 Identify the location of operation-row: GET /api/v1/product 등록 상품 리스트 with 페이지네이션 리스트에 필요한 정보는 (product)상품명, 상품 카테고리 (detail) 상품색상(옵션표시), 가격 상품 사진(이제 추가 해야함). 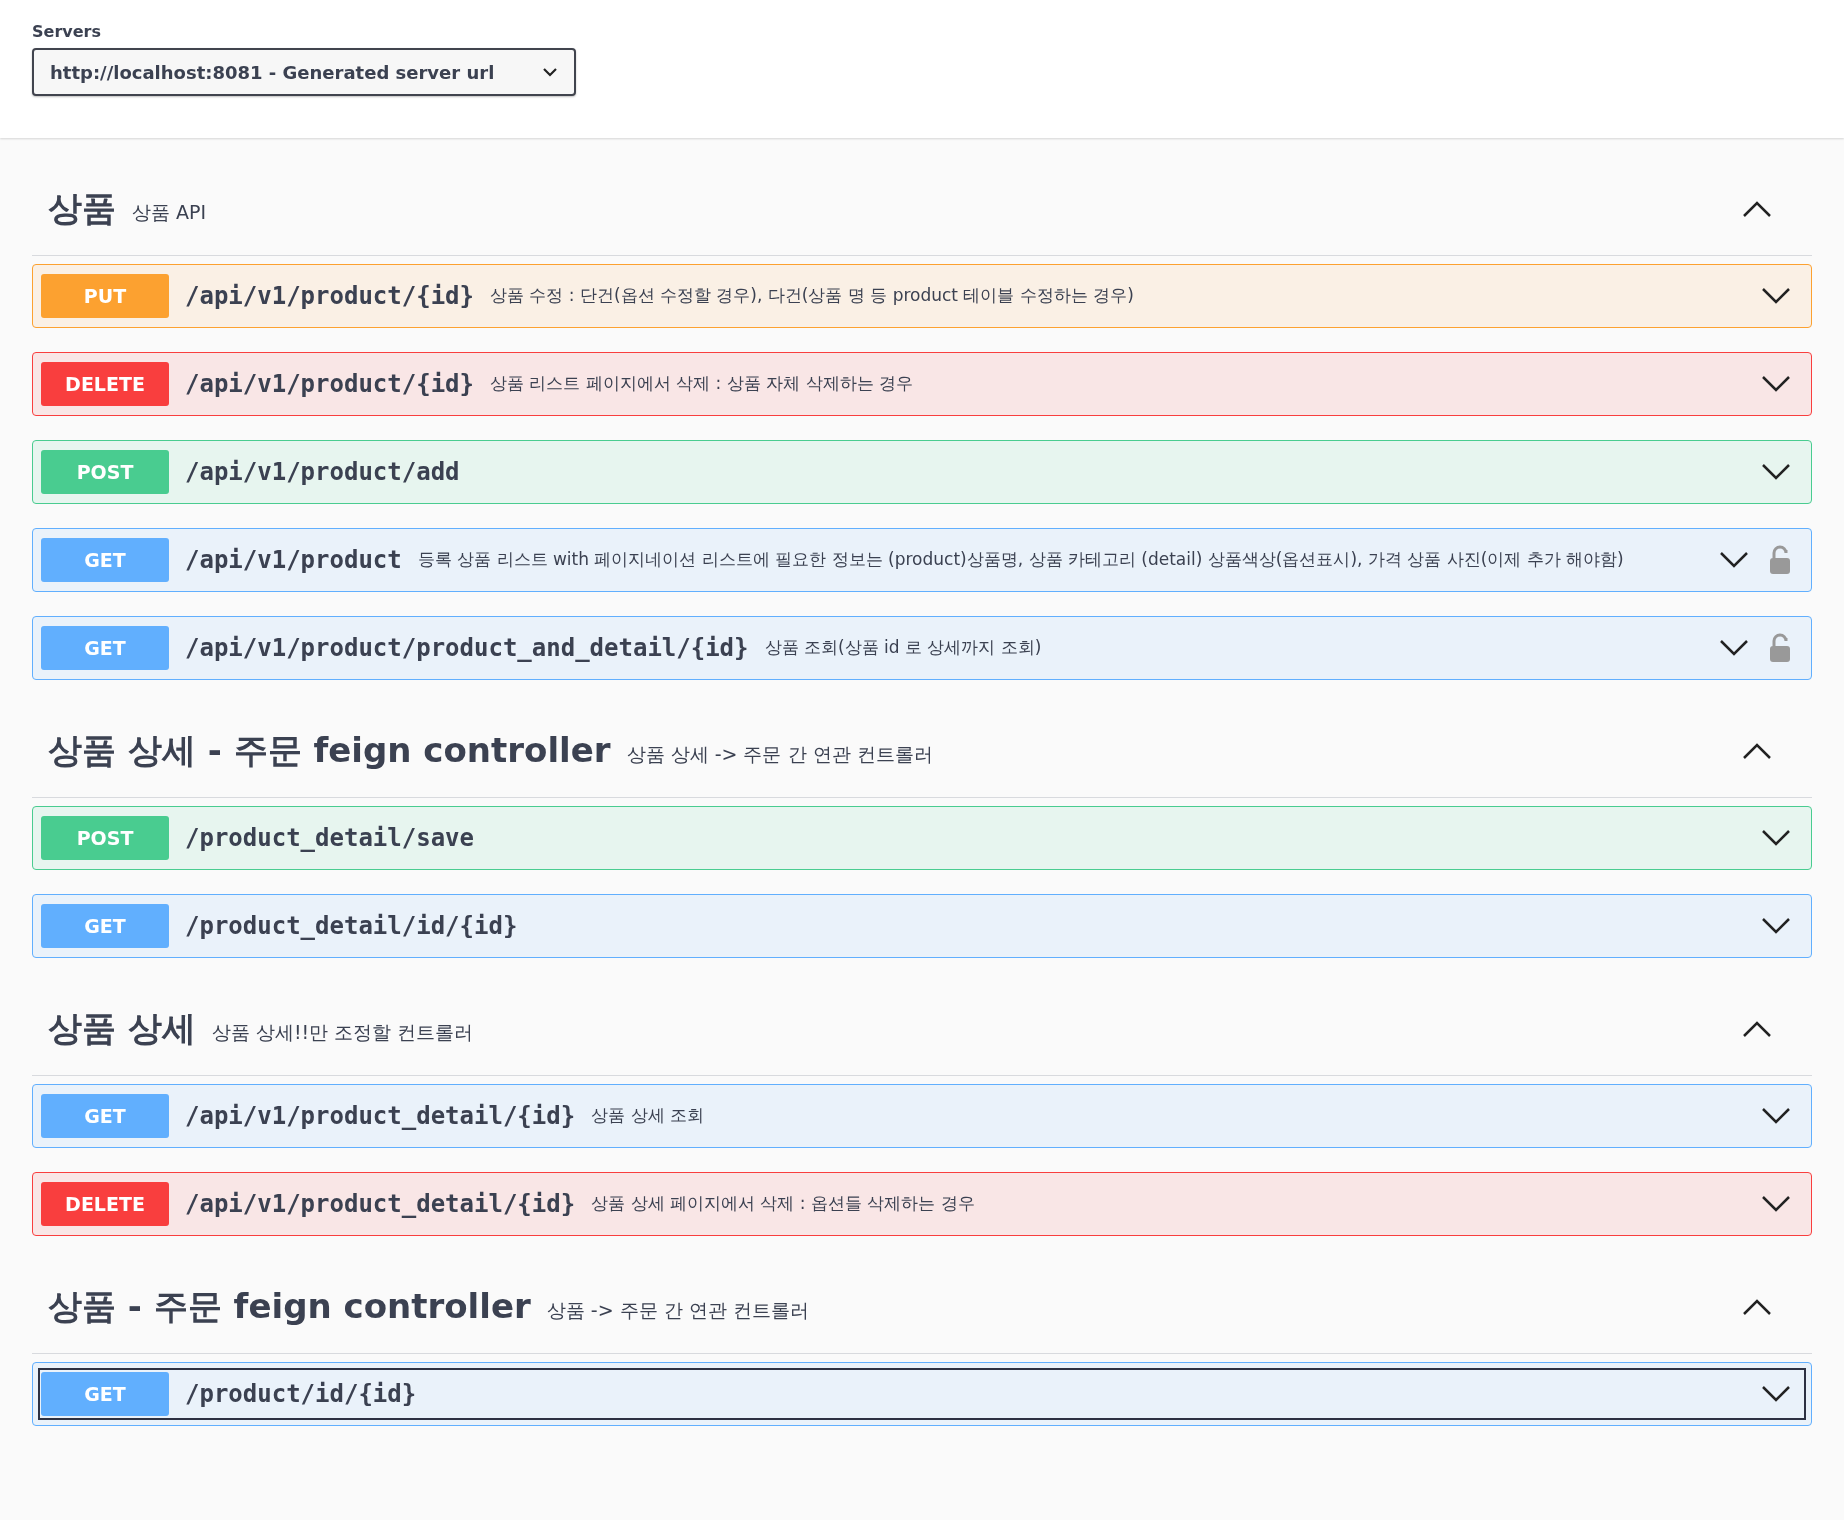
(922, 560).